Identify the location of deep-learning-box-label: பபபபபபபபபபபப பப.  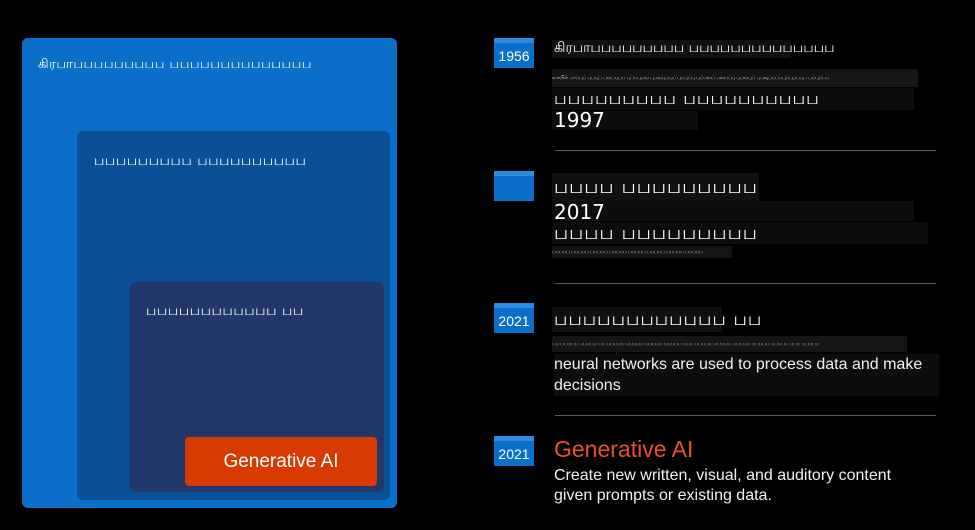
(225, 311).